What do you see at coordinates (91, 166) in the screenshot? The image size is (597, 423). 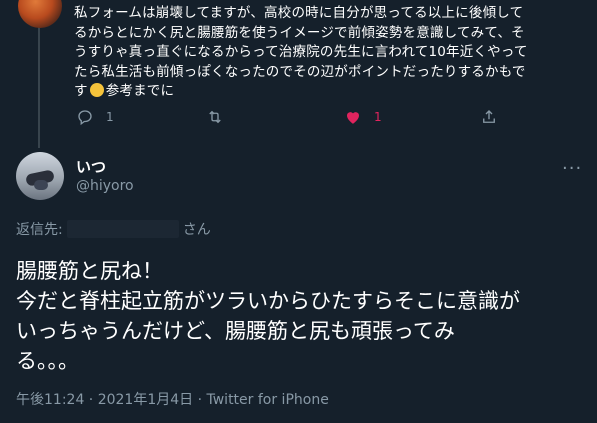 I see `display-name: いつ` at bounding box center [91, 166].